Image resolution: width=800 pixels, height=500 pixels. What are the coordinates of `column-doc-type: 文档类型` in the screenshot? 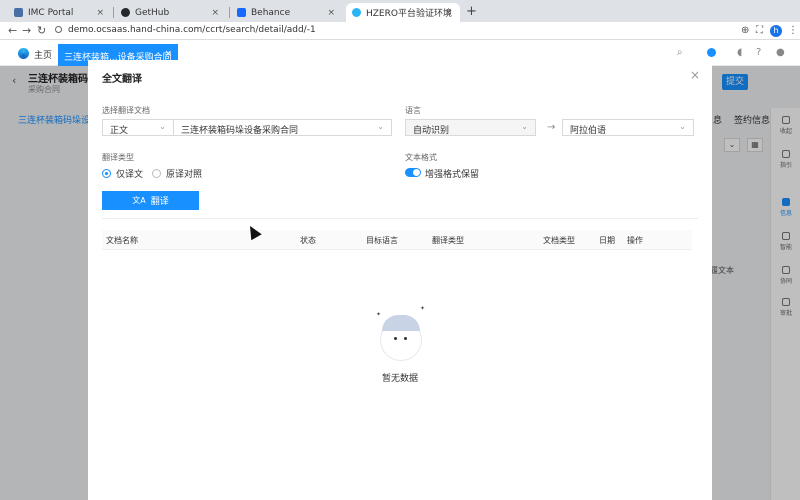 It's located at (559, 240).